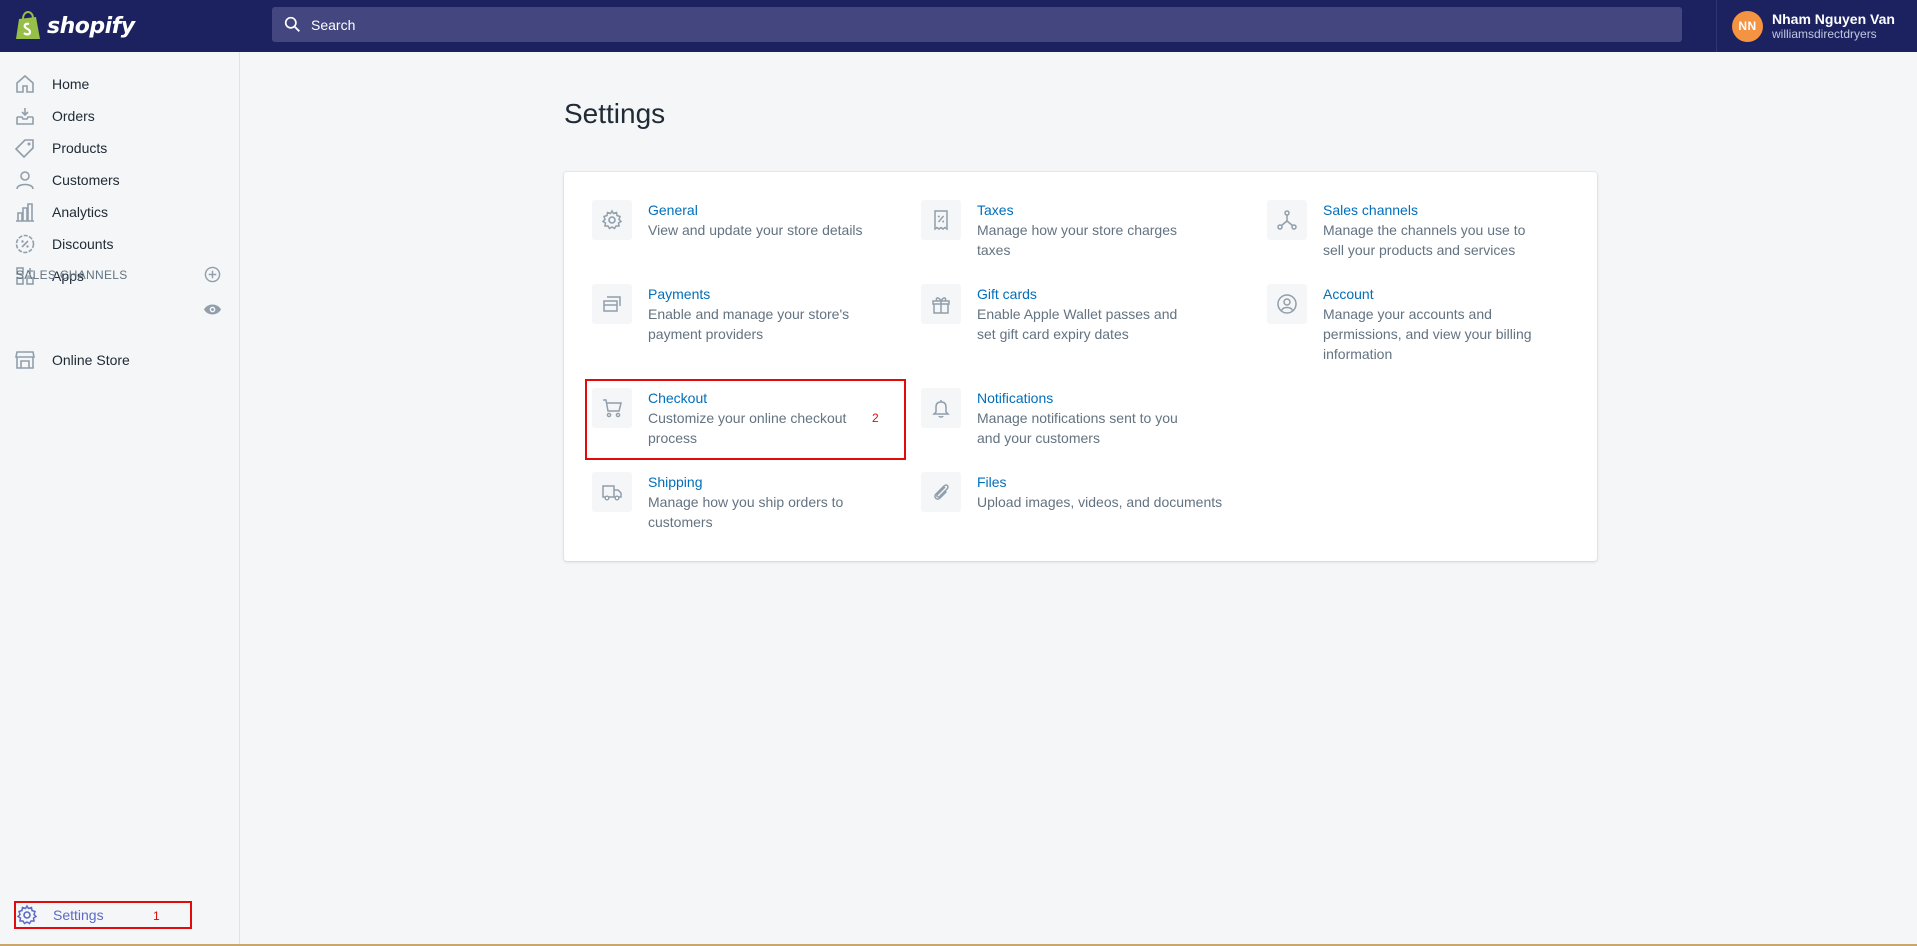 The image size is (1917, 946). Describe the element at coordinates (1287, 304) in the screenshot. I see `account-icon` at that location.